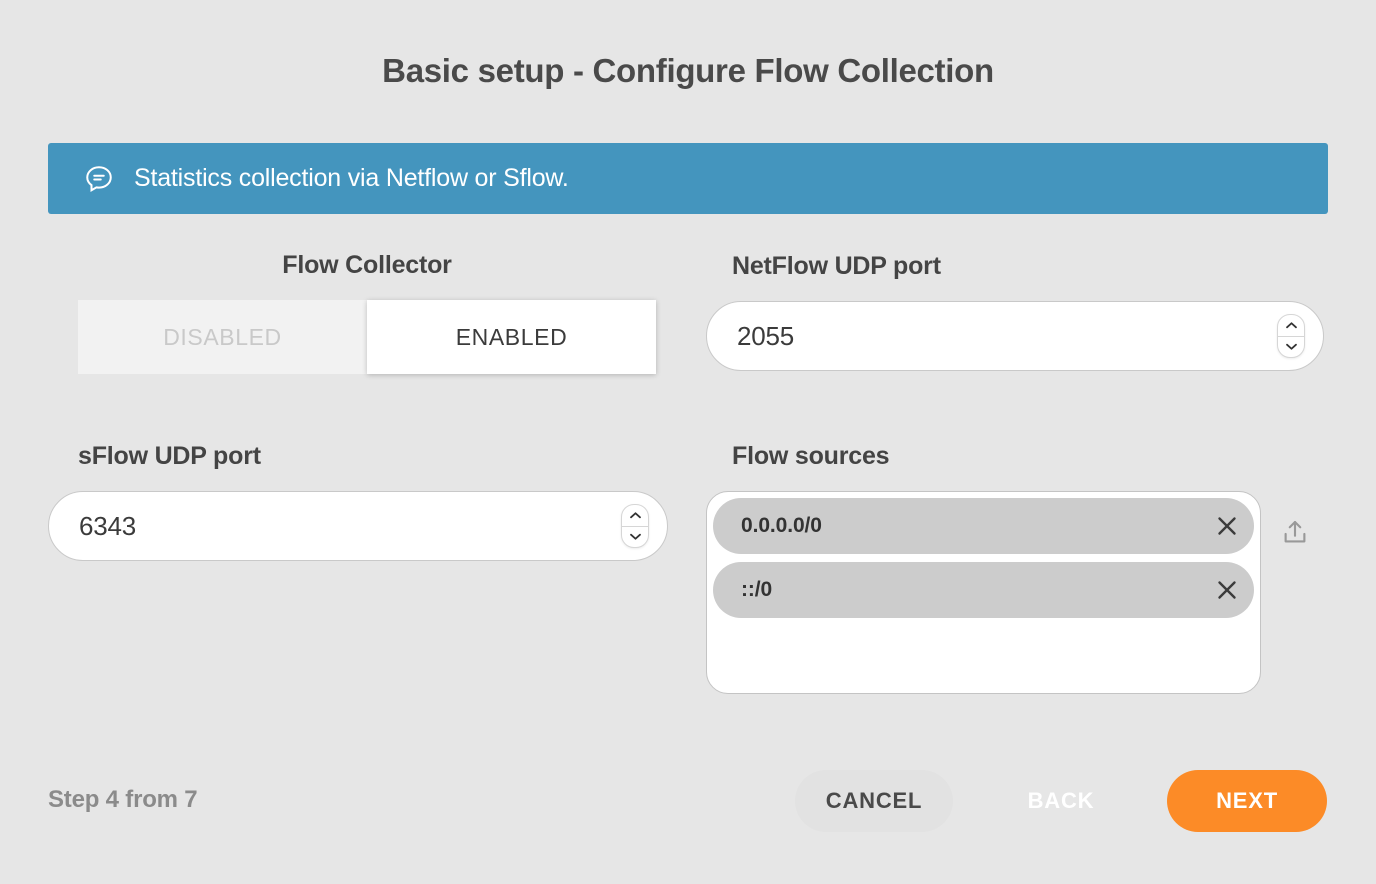 The width and height of the screenshot is (1376, 884). Describe the element at coordinates (350, 526) in the screenshot. I see `sflow-port-value: 6343` at that location.